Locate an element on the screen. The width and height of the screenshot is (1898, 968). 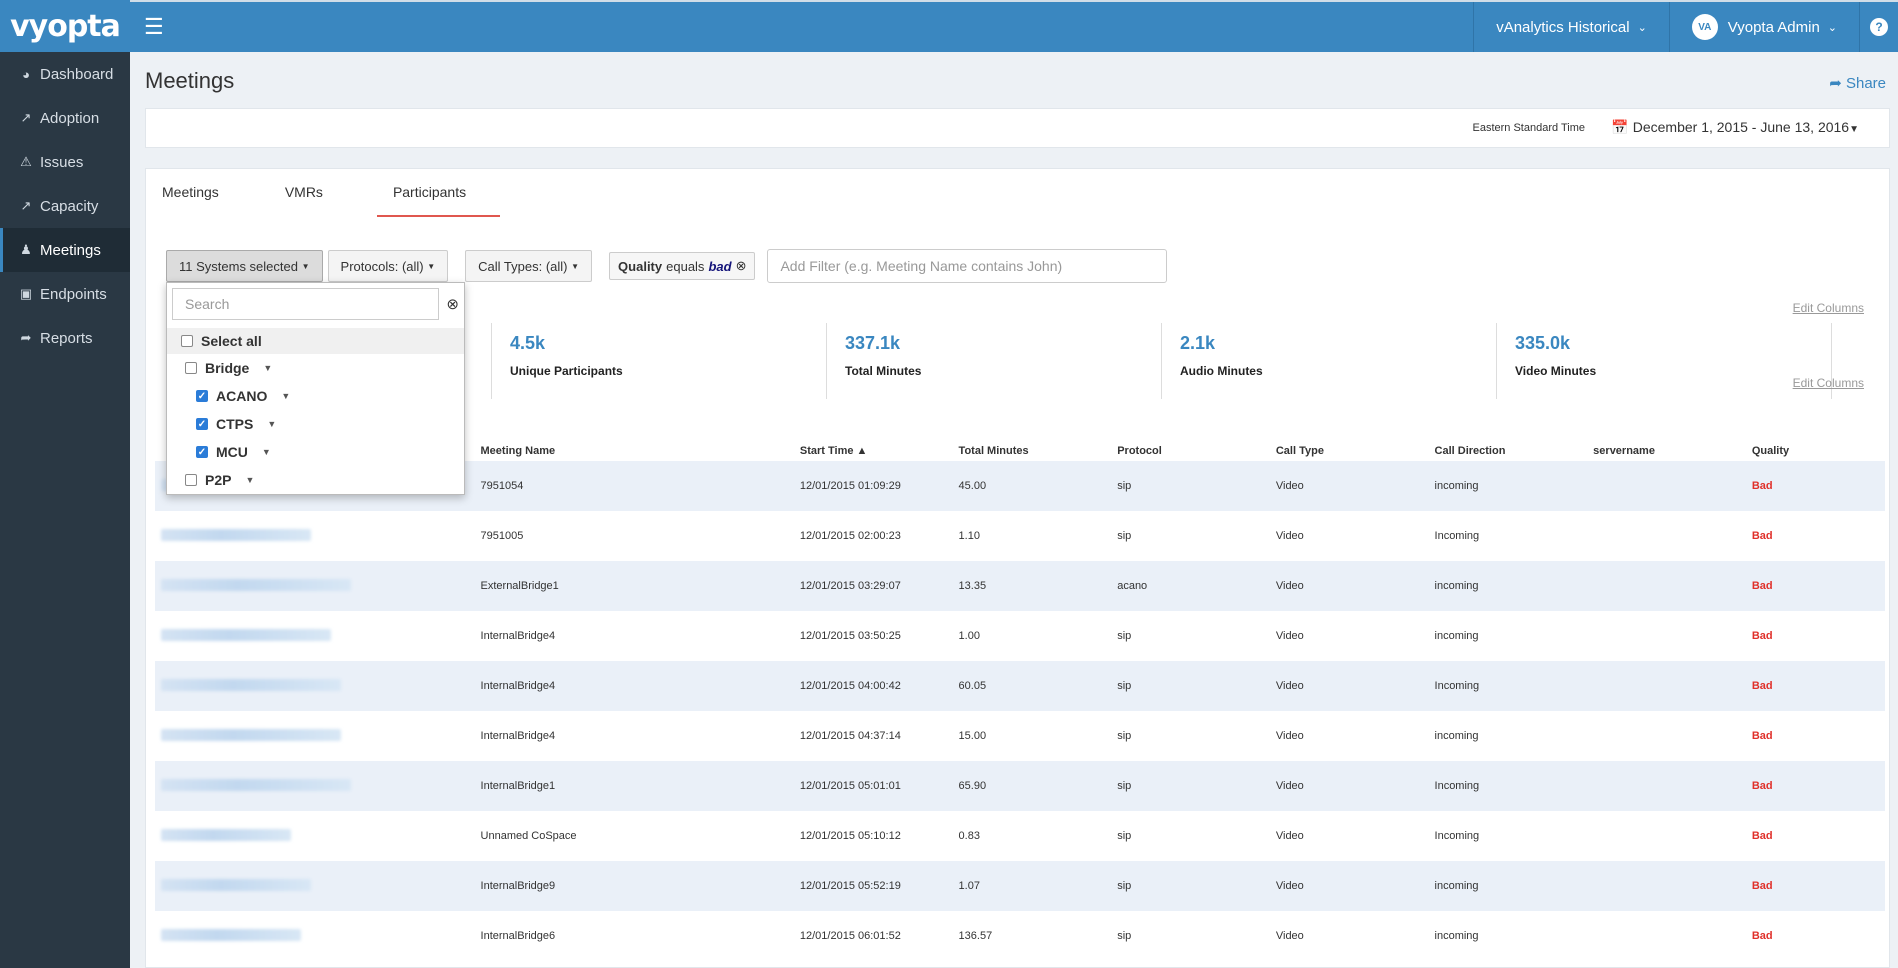
sidebar-item-endpoints: ▣ Endpoints is located at coordinates (65, 294).